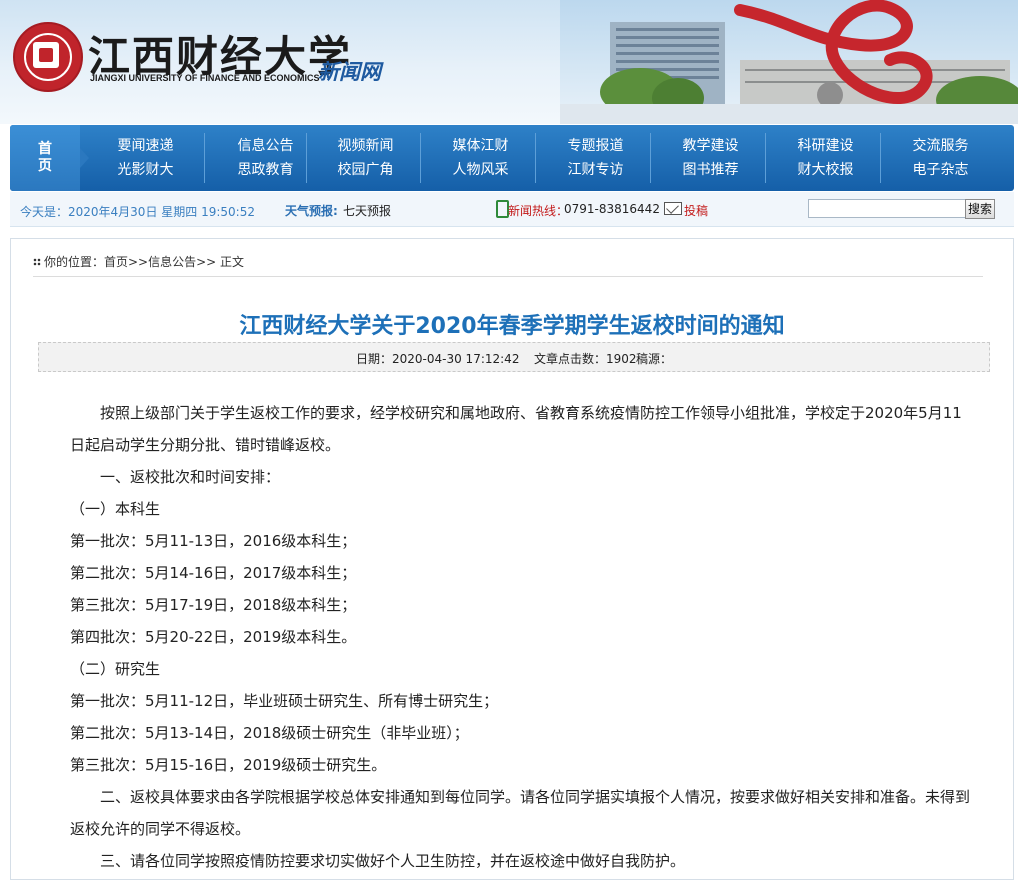  Describe the element at coordinates (538, 211) in the screenshot. I see `hotline-label: 新闻热线：` at that location.